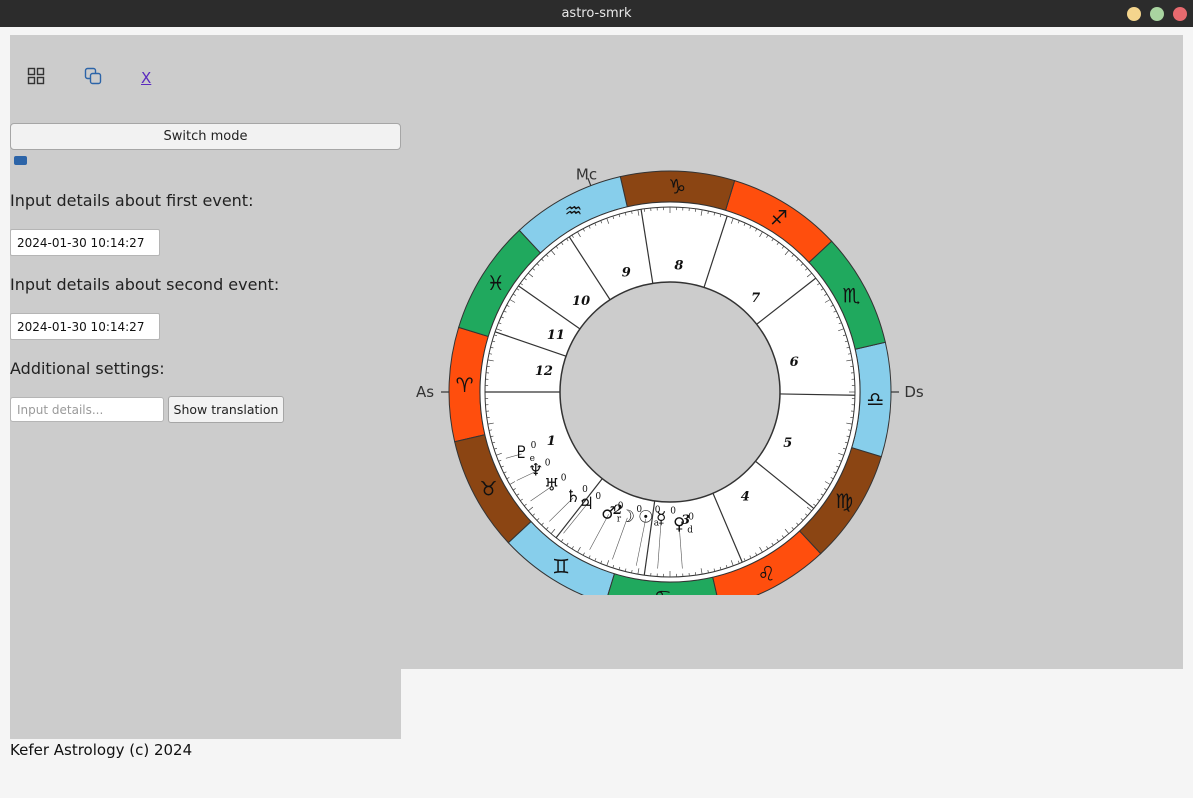 The image size is (1193, 798). Describe the element at coordinates (678, 265) in the screenshot. I see `house-number-8: 8` at that location.